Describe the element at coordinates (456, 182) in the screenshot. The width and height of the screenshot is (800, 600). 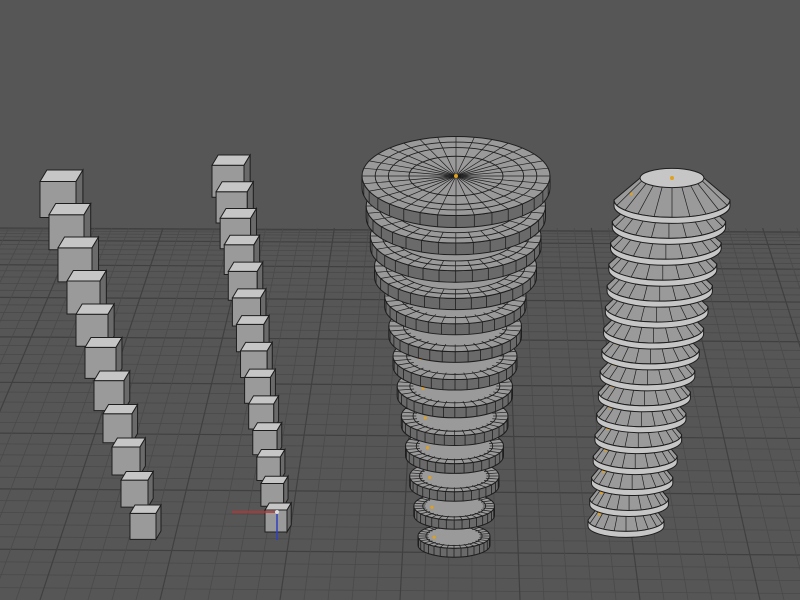
I see `ring-mesh` at that location.